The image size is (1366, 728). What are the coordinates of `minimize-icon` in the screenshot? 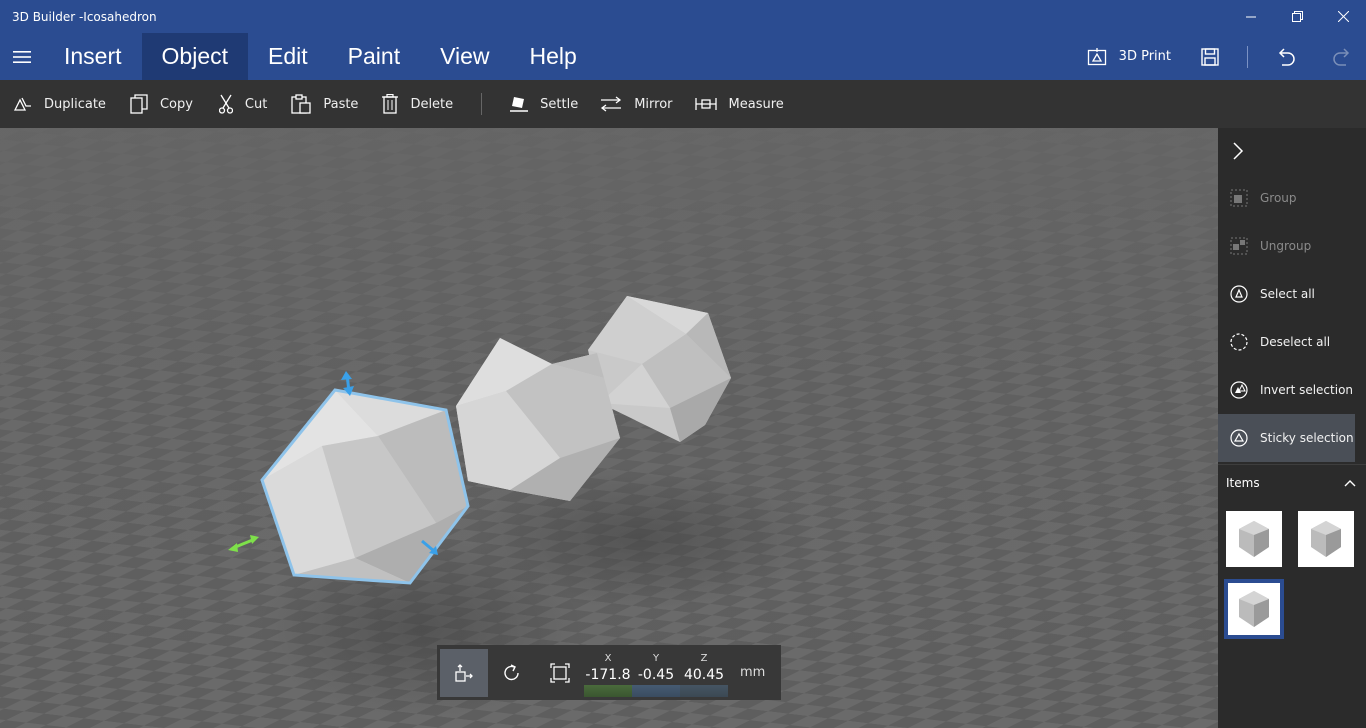 It's located at (1251, 16).